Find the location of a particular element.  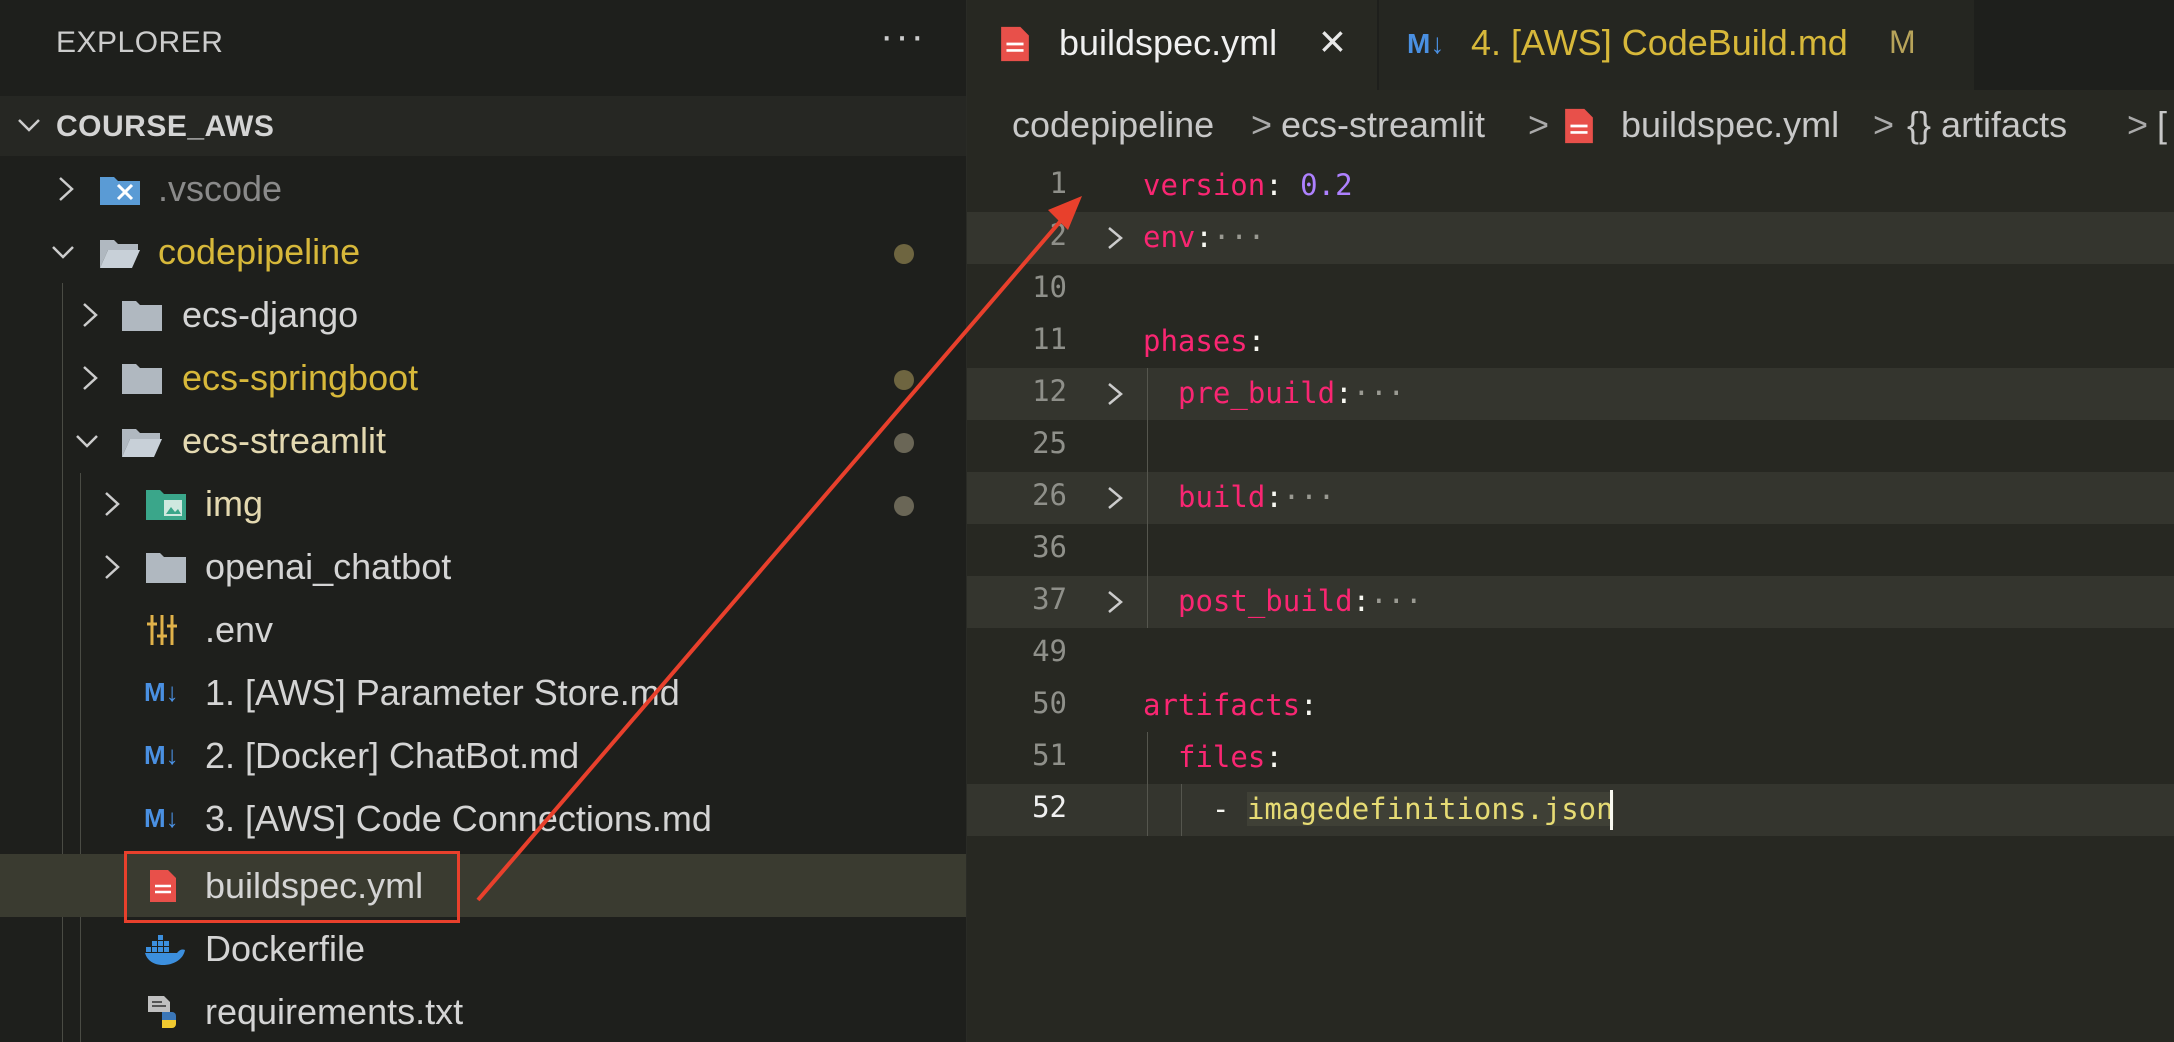

code-text: version: 0.2 is located at coordinates (1248, 185).